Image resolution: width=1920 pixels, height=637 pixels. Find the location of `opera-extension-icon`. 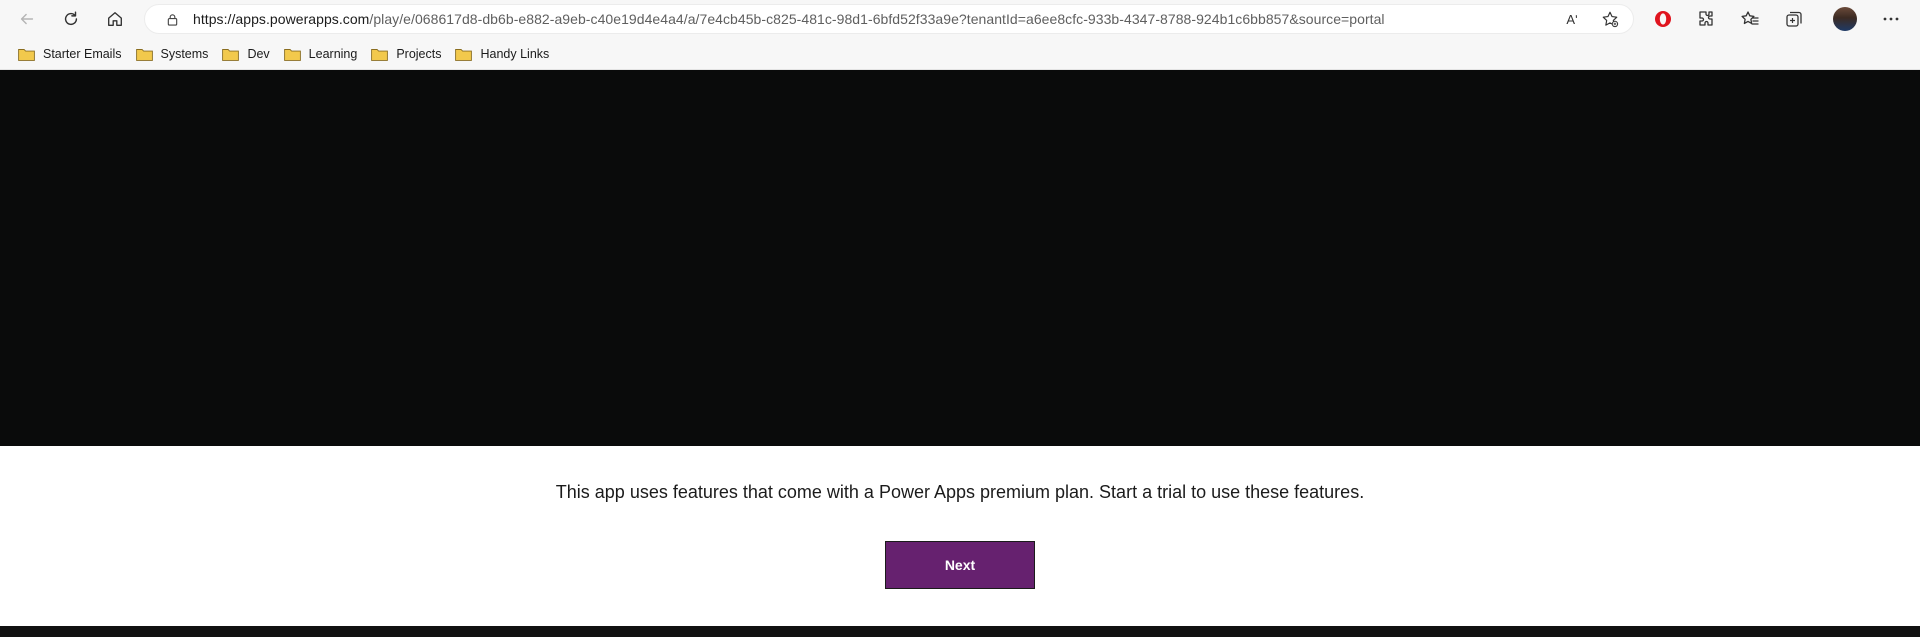

opera-extension-icon is located at coordinates (1663, 19).